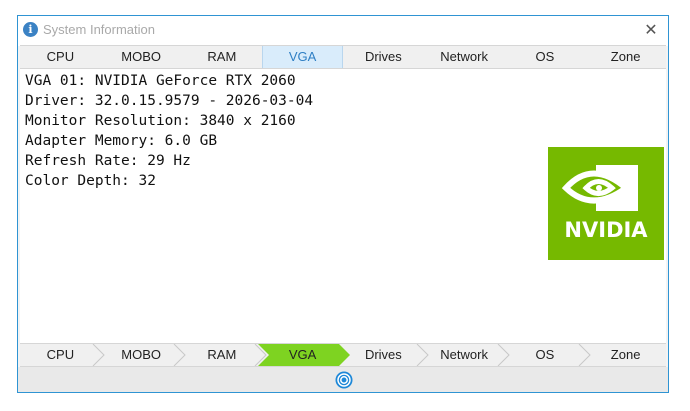 The image size is (690, 411). I want to click on driver-line: Driver: 32.0.15.9579 - 2026-03-04, so click(169, 101).